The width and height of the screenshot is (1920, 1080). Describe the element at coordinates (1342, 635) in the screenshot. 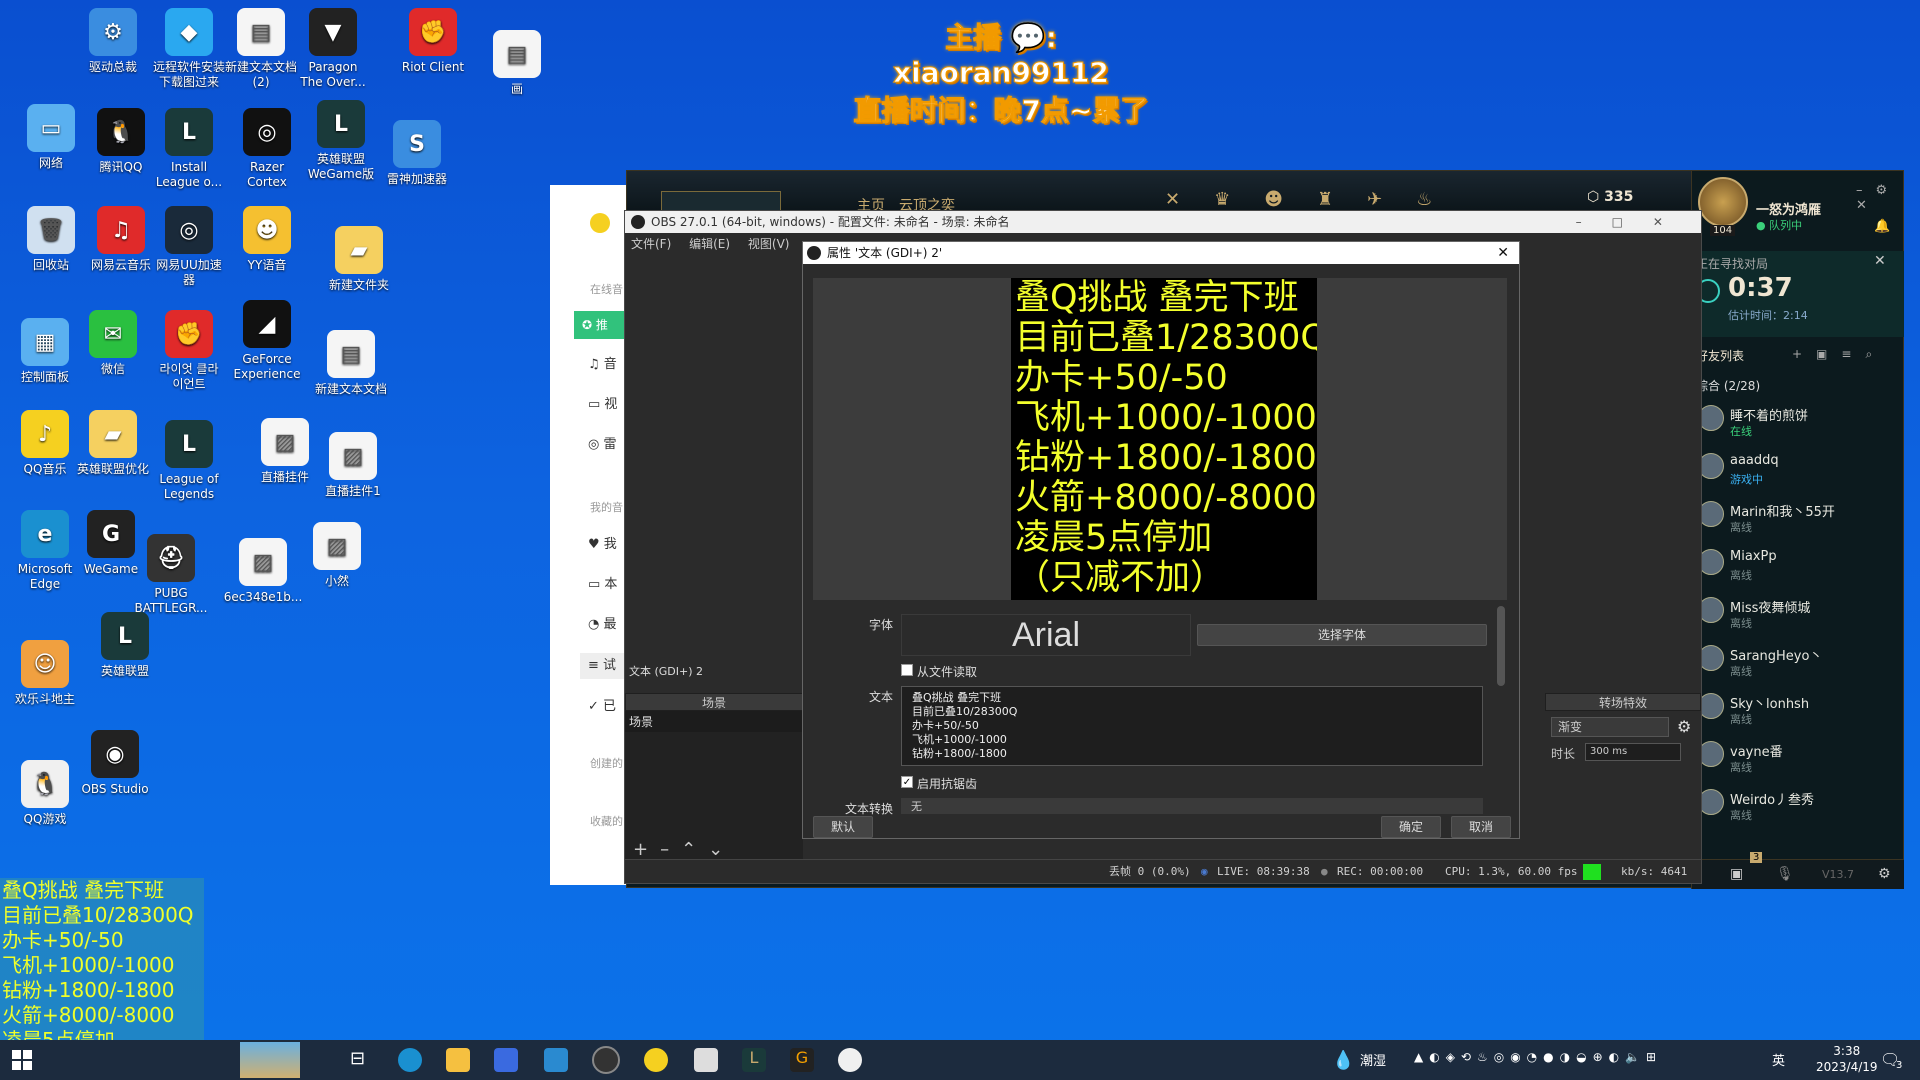

I see `select-font-button: 选择字体` at that location.